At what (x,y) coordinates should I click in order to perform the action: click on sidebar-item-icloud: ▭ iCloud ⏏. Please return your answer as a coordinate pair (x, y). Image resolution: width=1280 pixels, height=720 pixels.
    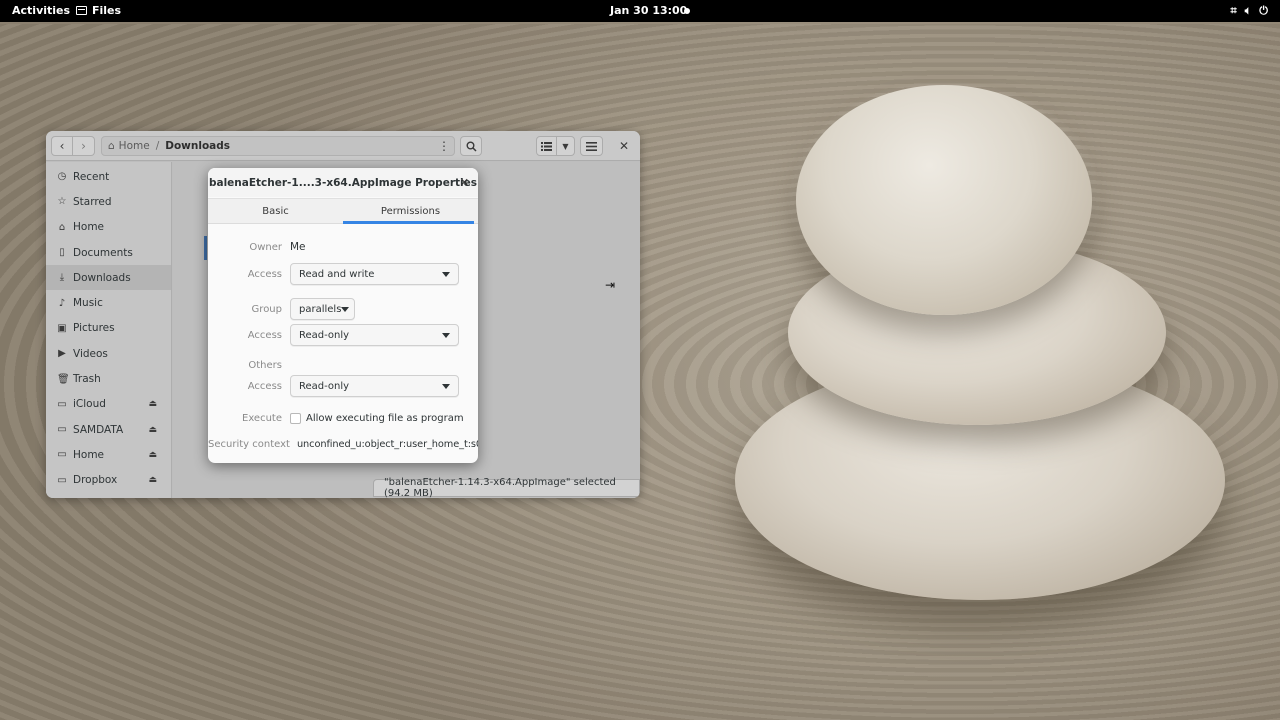
    Looking at the image, I should click on (108, 404).